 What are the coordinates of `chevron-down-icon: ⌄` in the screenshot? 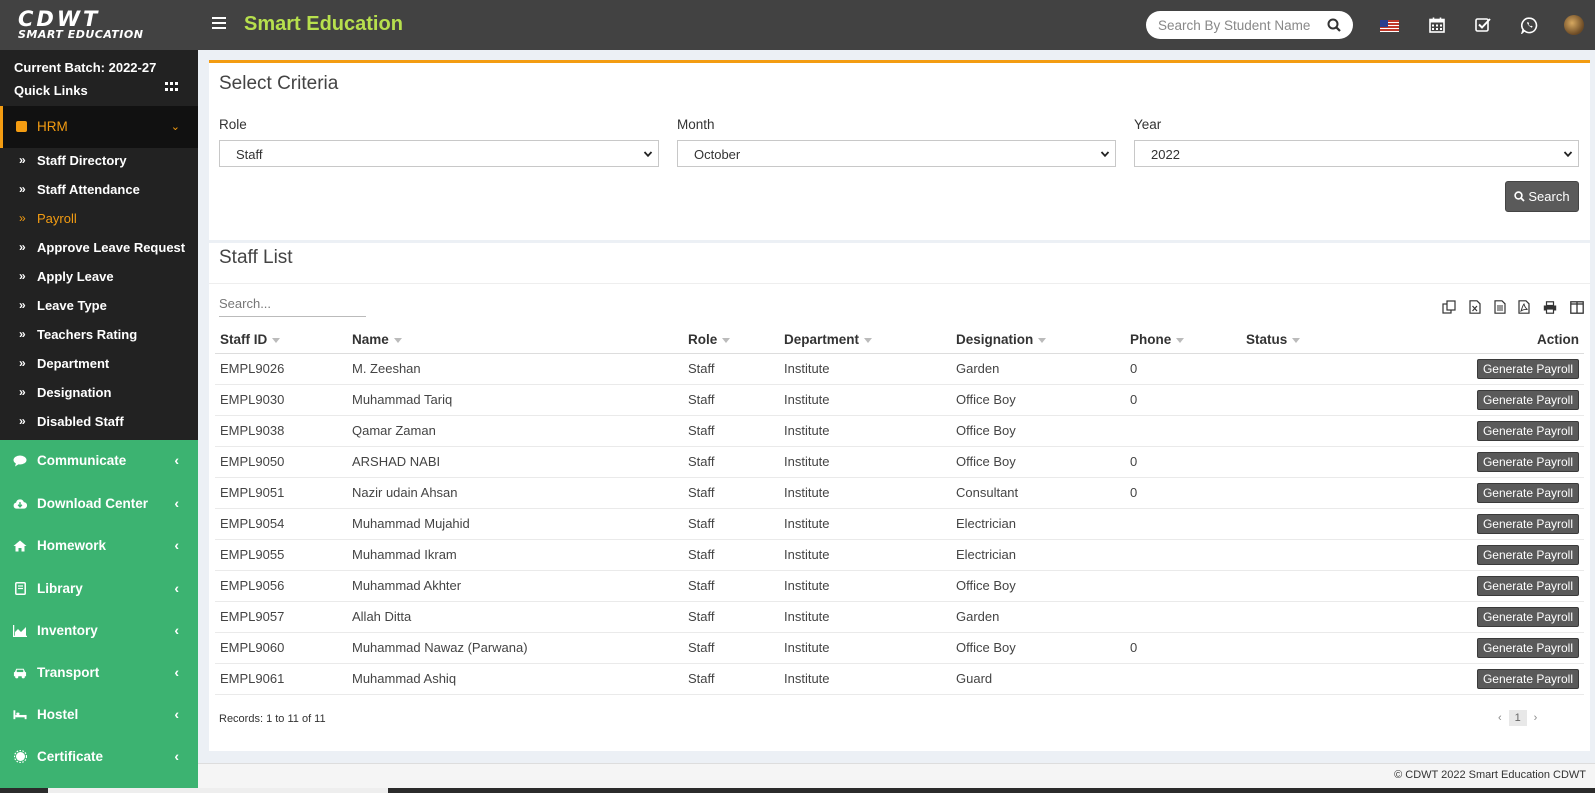 It's located at (175, 127).